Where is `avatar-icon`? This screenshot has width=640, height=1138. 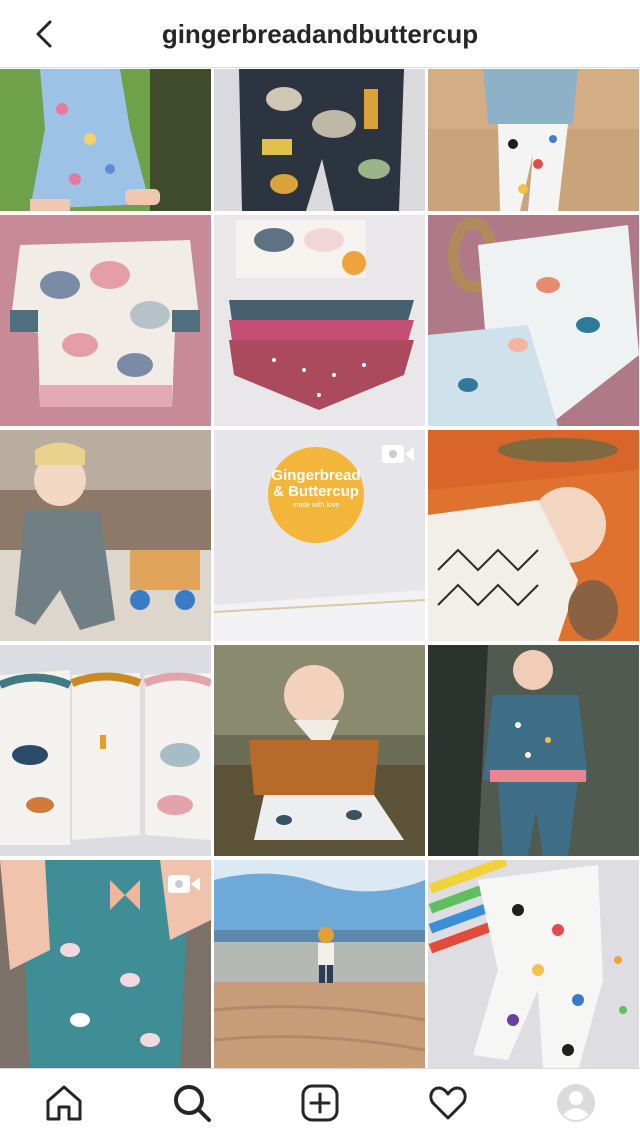 avatar-icon is located at coordinates (576, 1103).